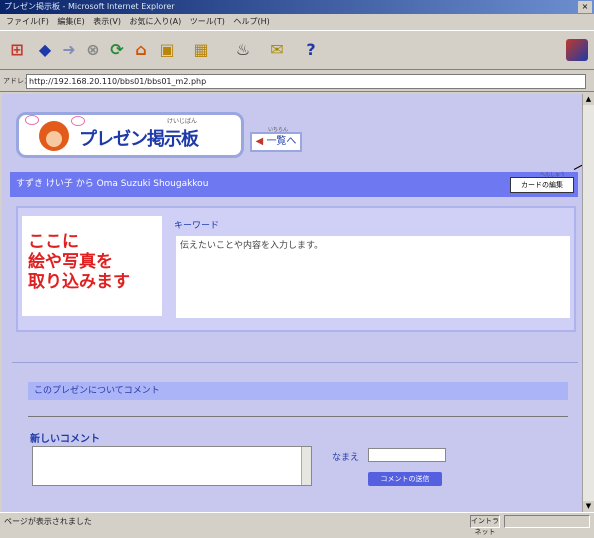 The image size is (594, 538). I want to click on new-comment-label: 新しいコメント, so click(65, 439).